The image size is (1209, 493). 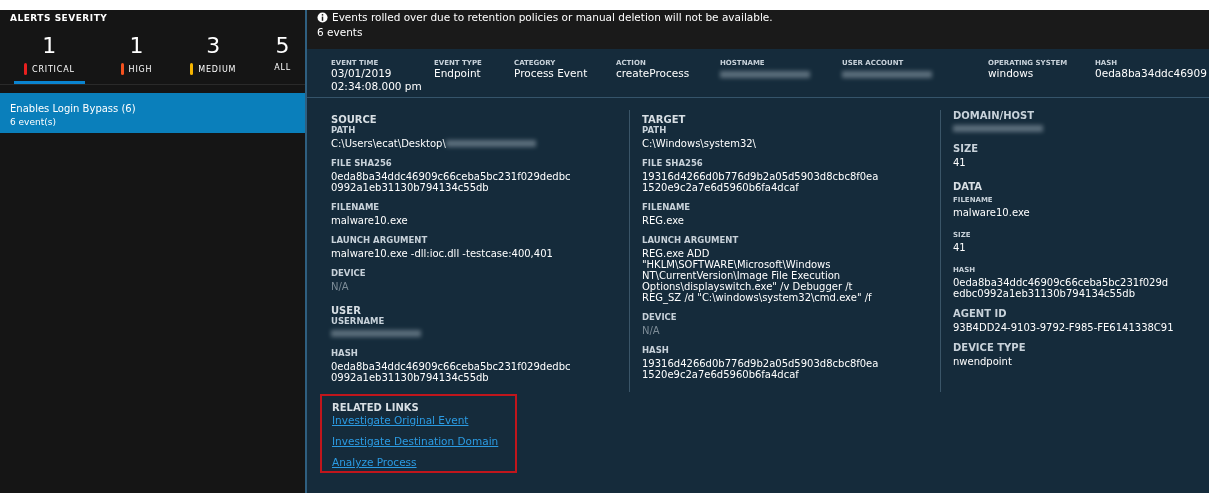 What do you see at coordinates (136, 58) in the screenshot?
I see `severity-tab: 1 HIGH` at bounding box center [136, 58].